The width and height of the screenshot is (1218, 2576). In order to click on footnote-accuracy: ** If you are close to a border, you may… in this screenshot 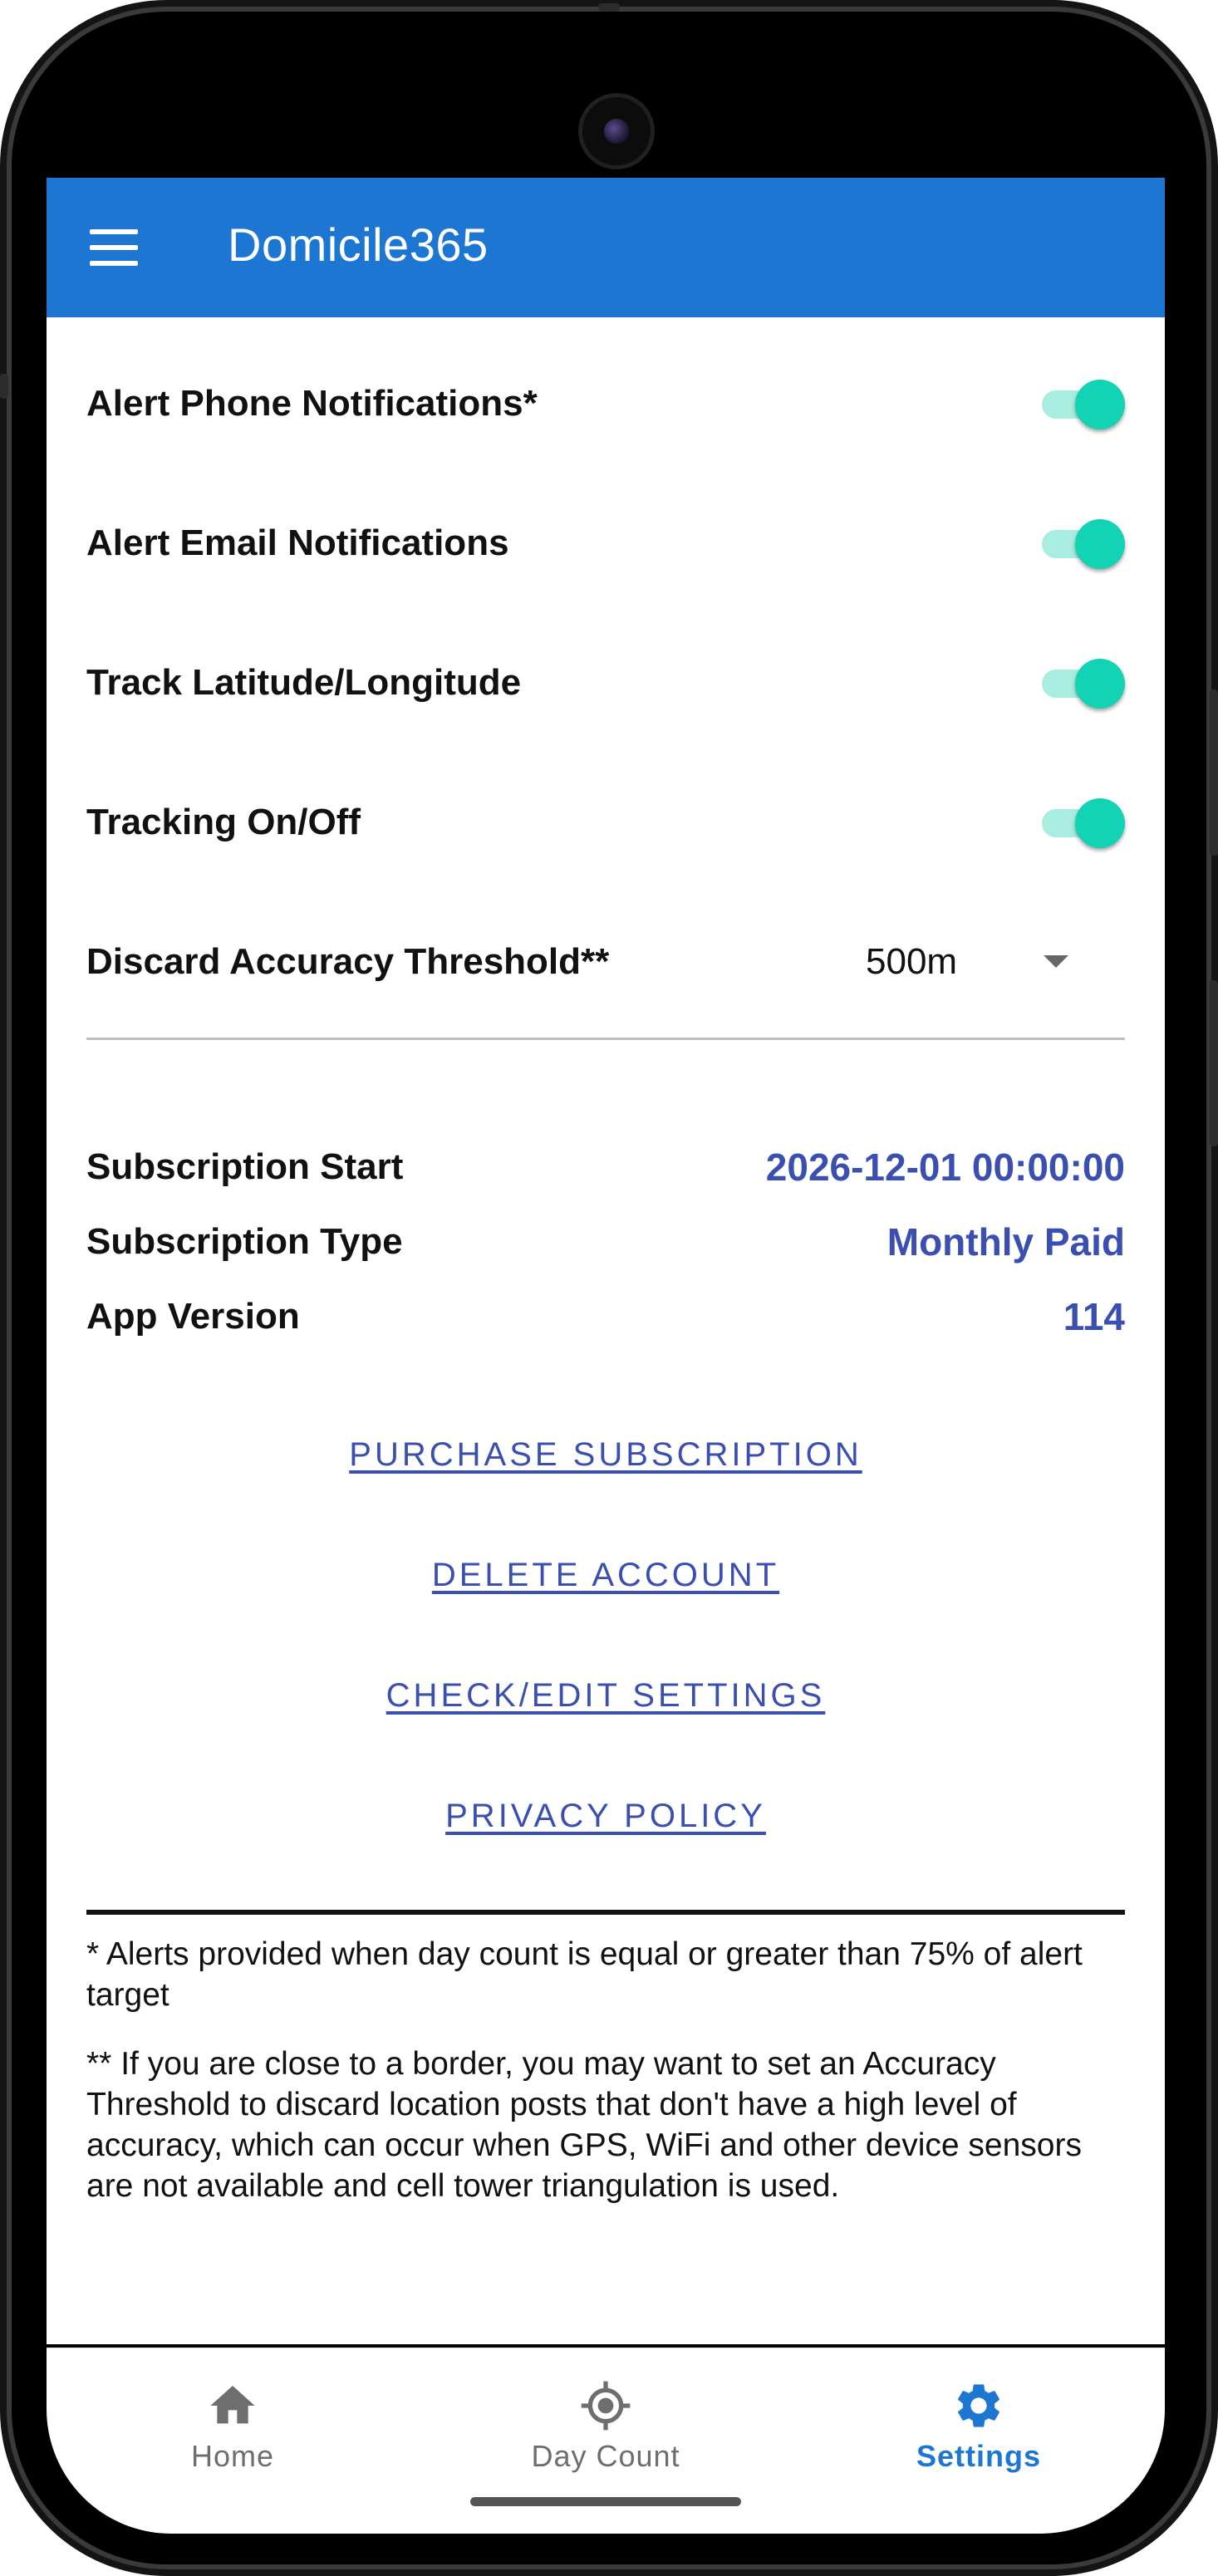, I will do `click(584, 2125)`.